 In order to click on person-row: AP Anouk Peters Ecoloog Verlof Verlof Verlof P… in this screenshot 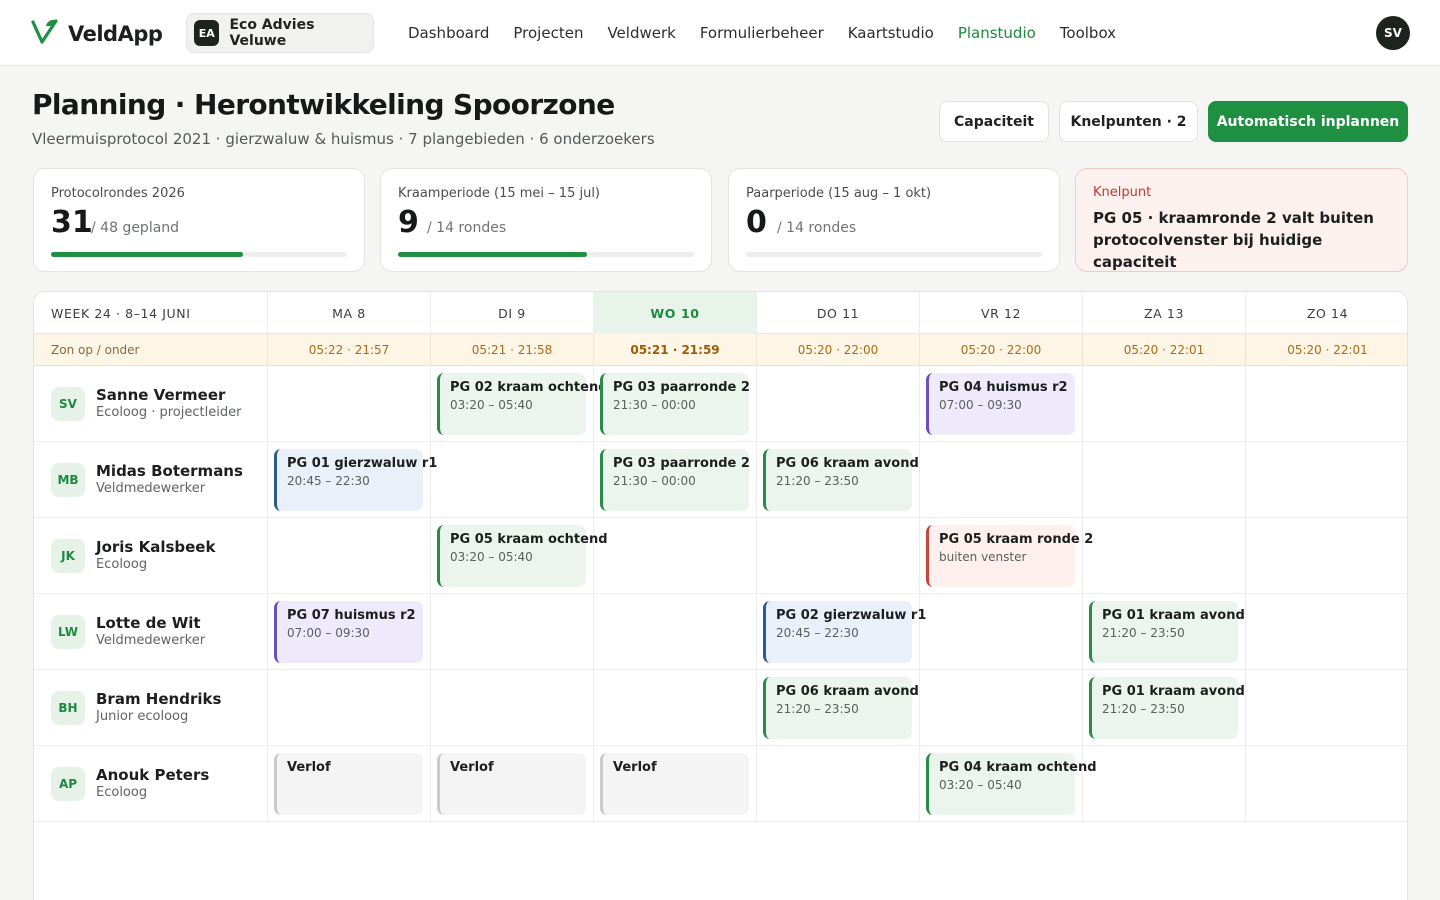, I will do `click(720, 784)`.